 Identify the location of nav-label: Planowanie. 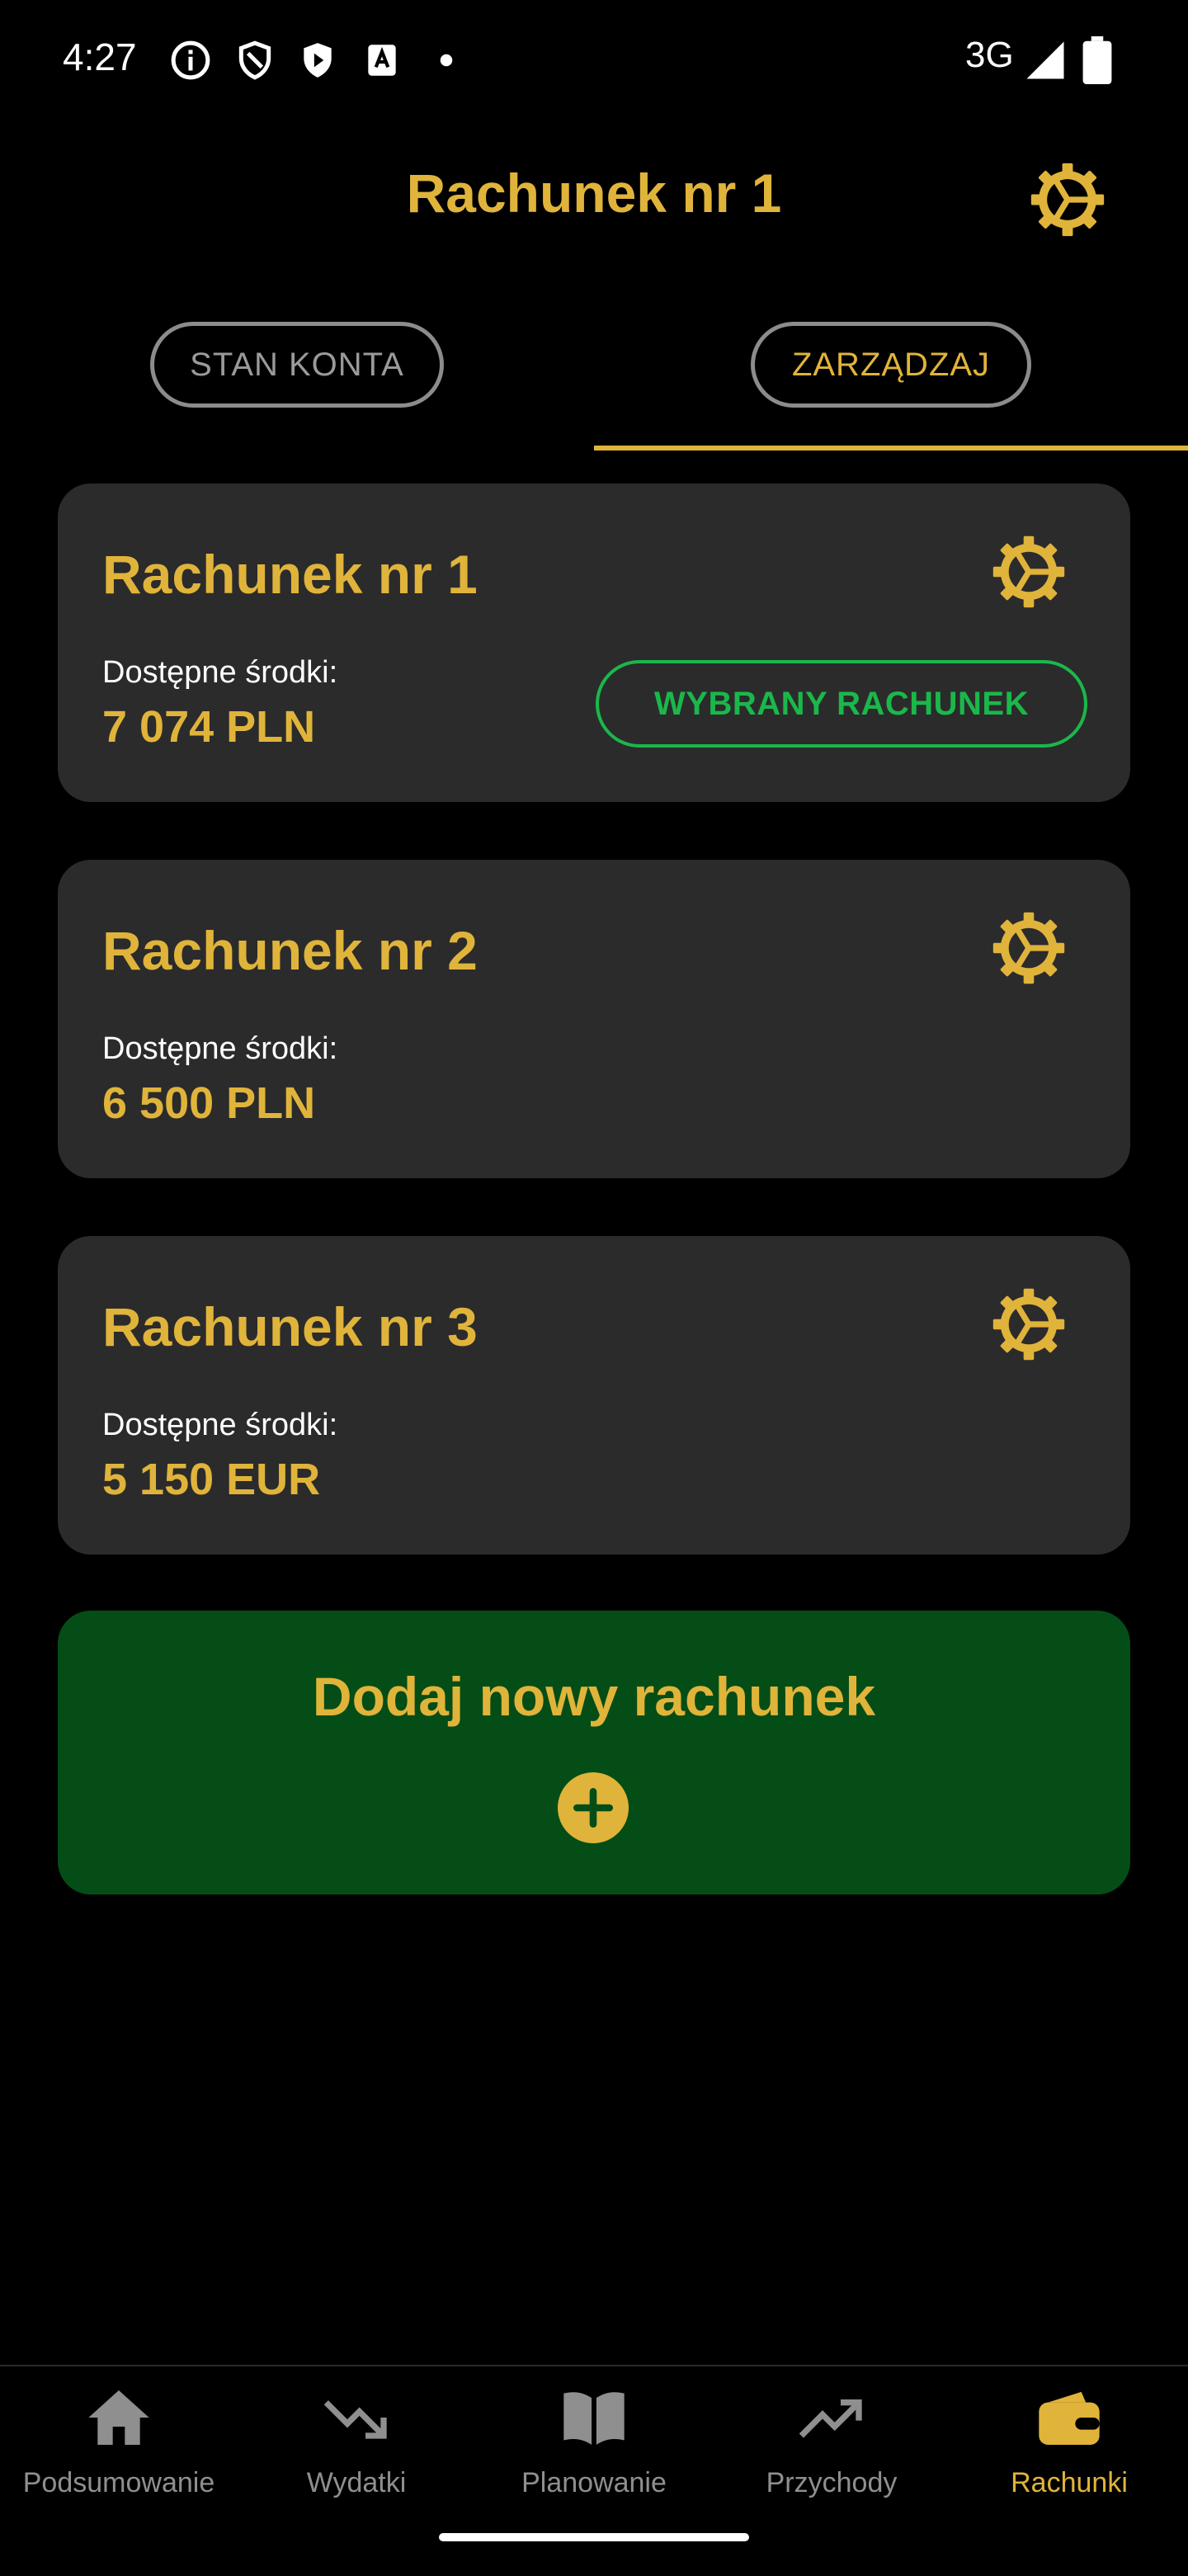
(594, 2482).